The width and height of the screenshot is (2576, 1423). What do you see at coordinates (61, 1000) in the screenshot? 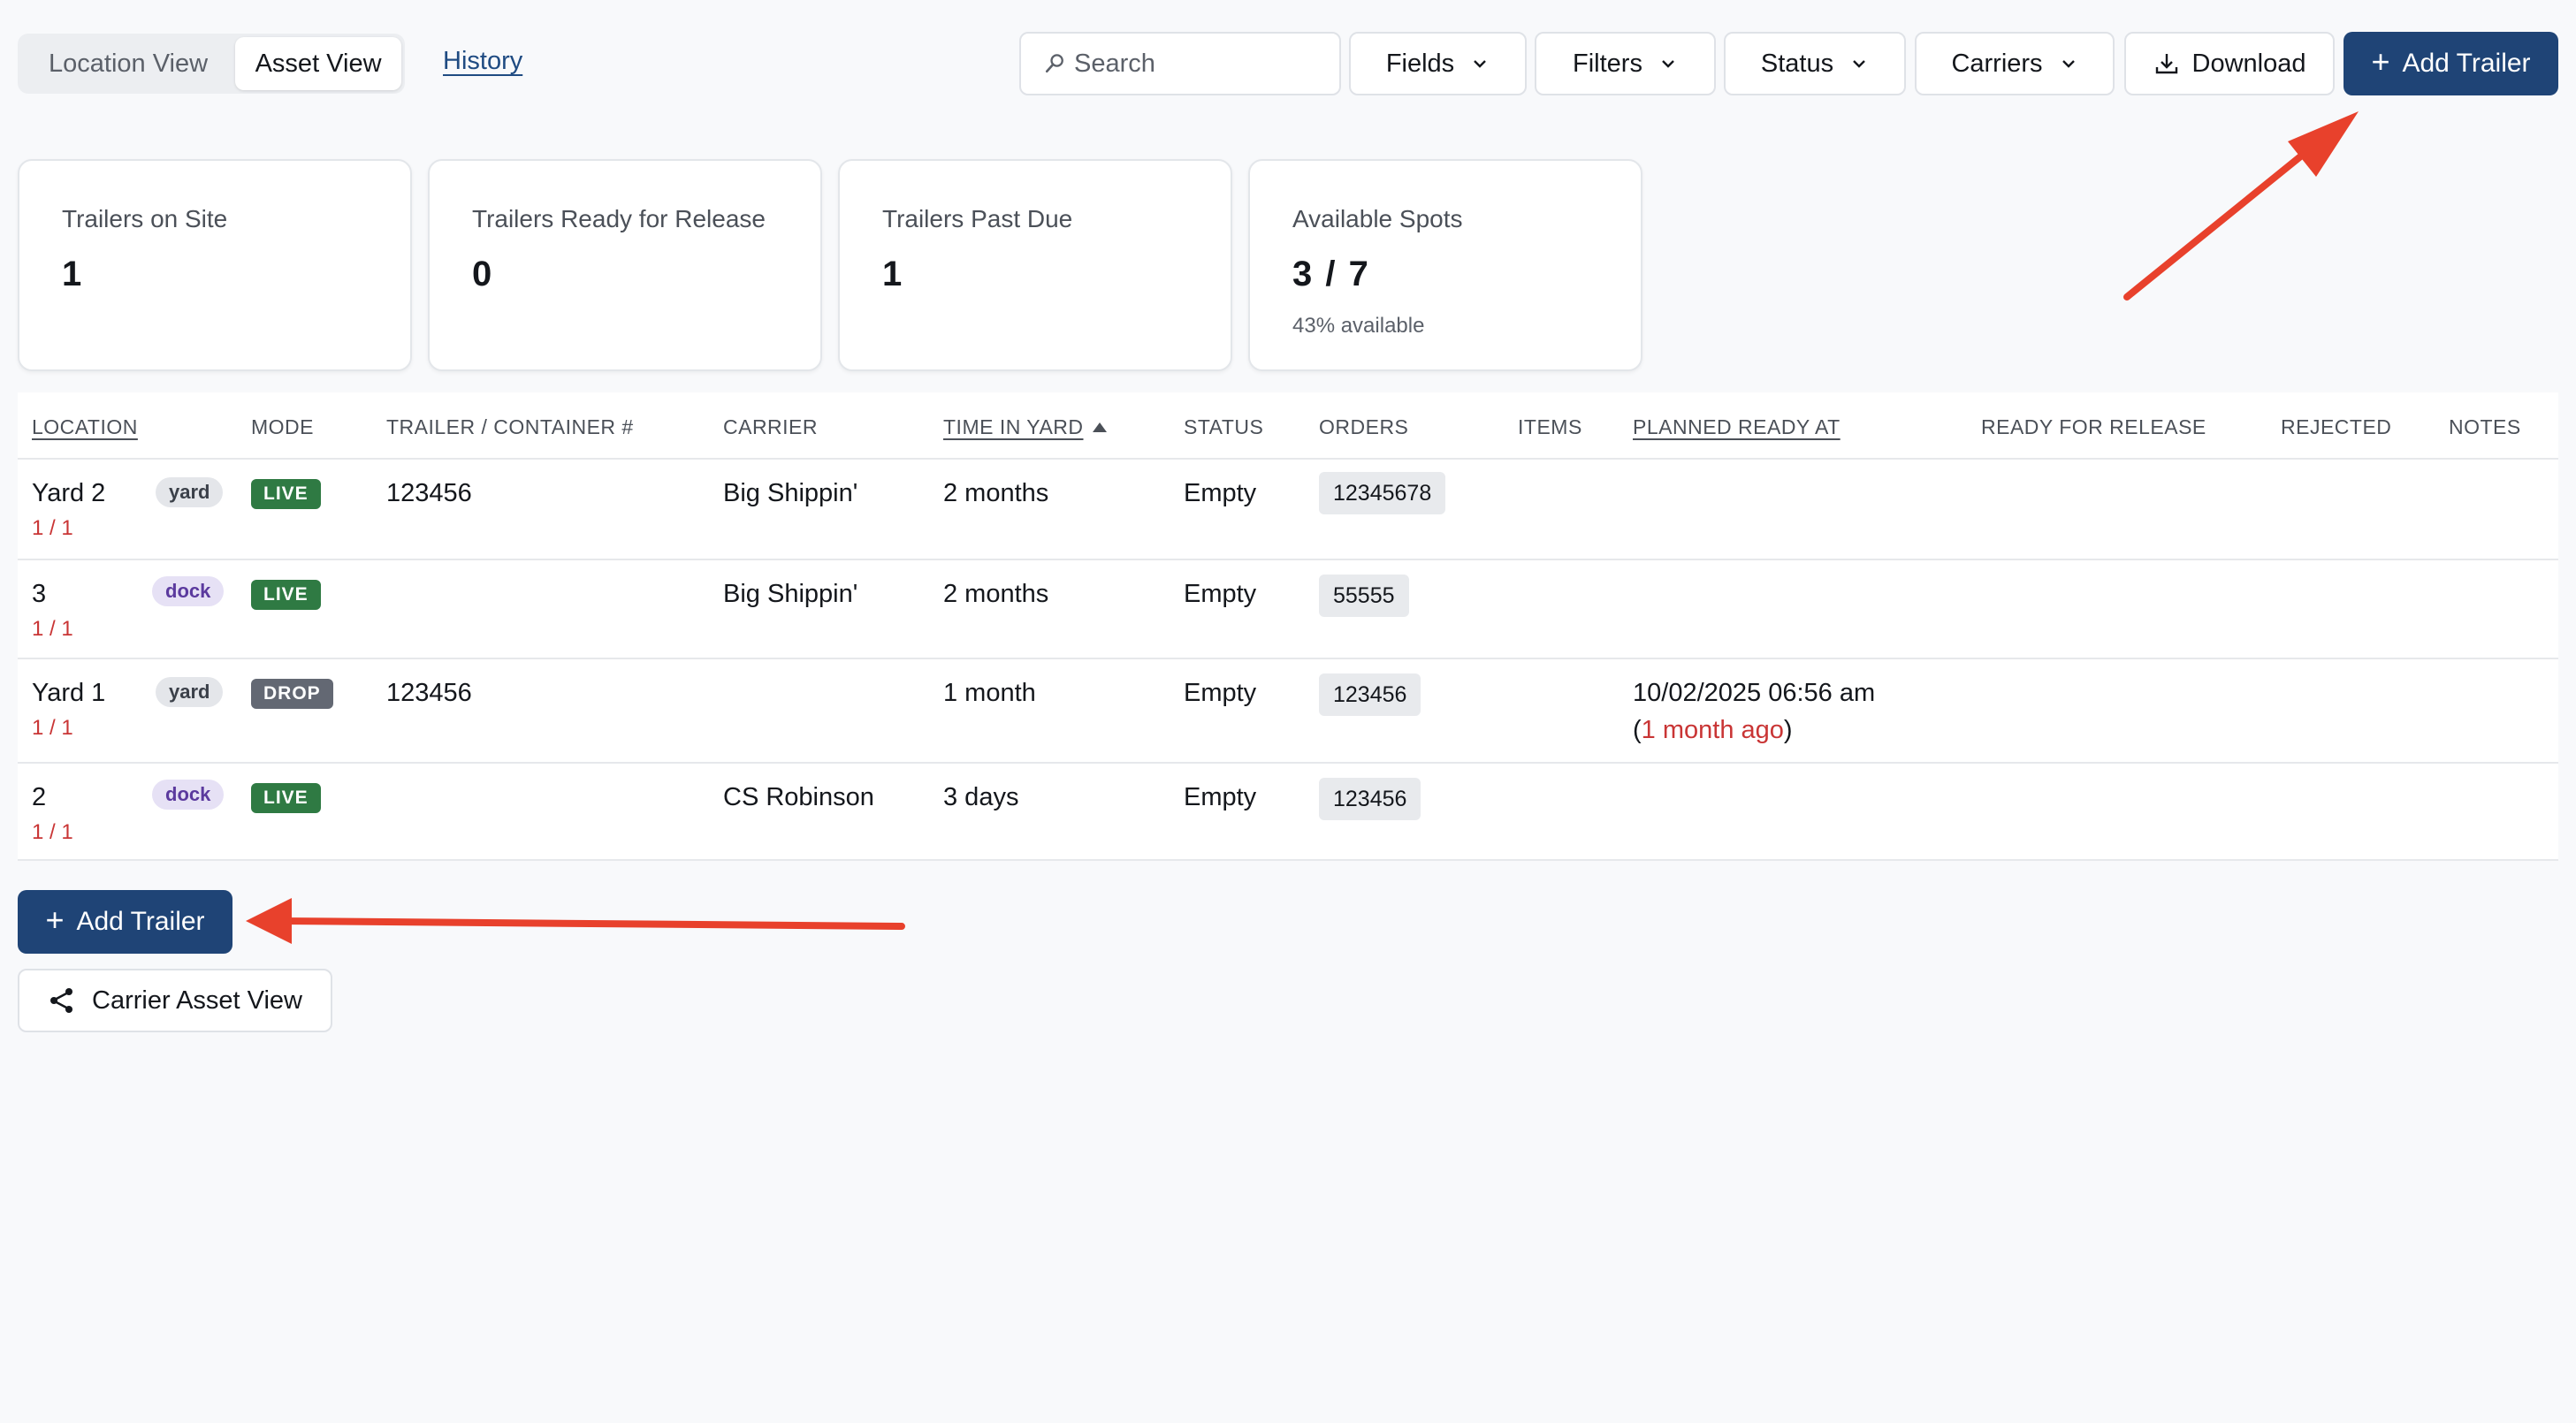
I see `share-icon` at bounding box center [61, 1000].